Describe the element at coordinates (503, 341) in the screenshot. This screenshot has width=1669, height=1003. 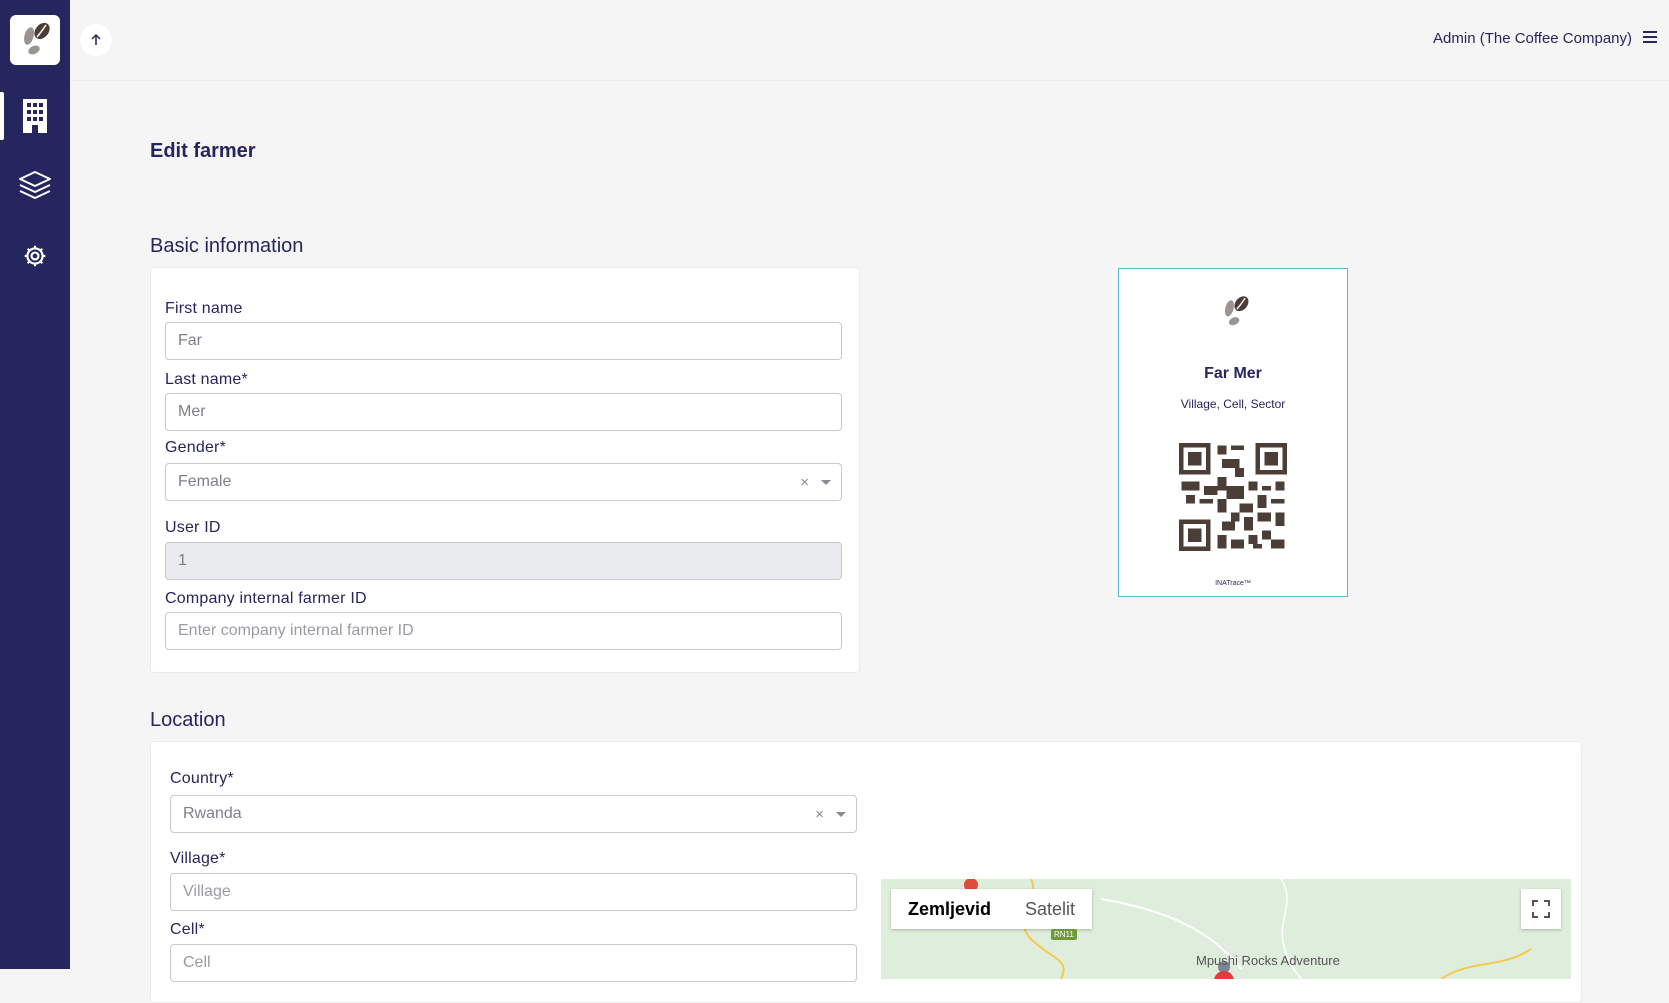
I see `first-name-input: Far` at that location.